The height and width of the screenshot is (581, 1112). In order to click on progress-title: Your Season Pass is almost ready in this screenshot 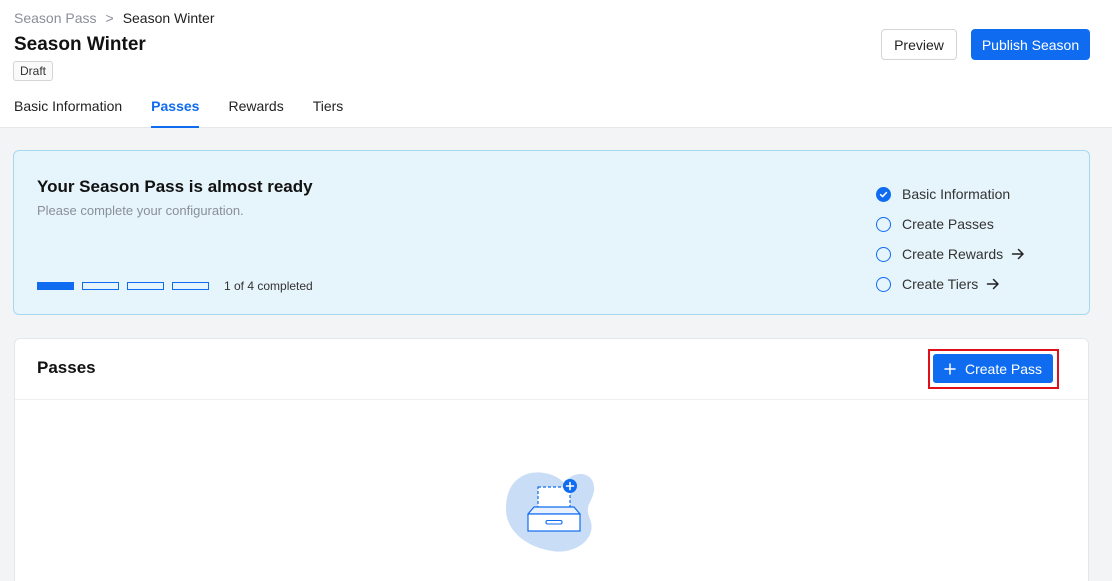, I will do `click(175, 186)`.